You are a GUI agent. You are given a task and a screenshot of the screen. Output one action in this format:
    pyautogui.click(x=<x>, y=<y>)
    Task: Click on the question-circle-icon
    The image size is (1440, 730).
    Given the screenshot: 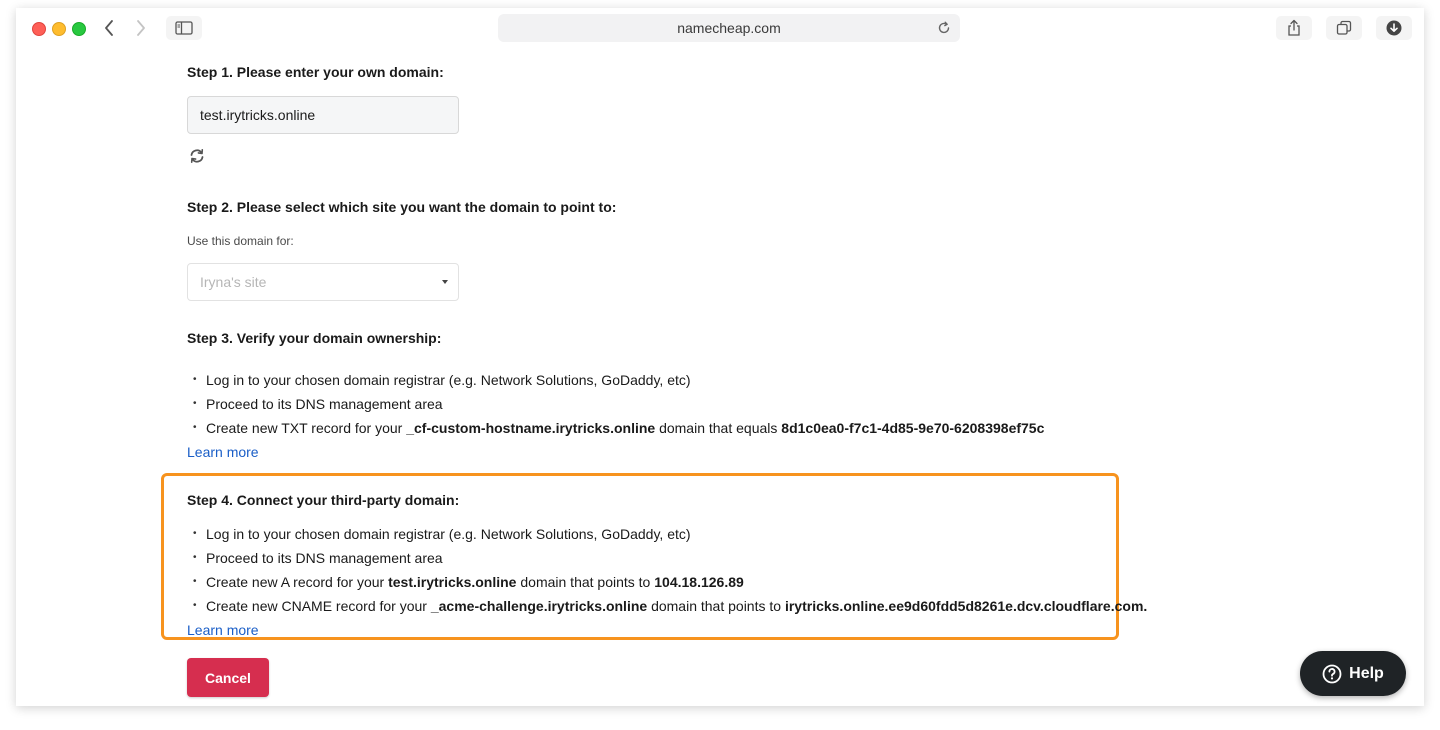 What is the action you would take?
    pyautogui.click(x=1332, y=674)
    